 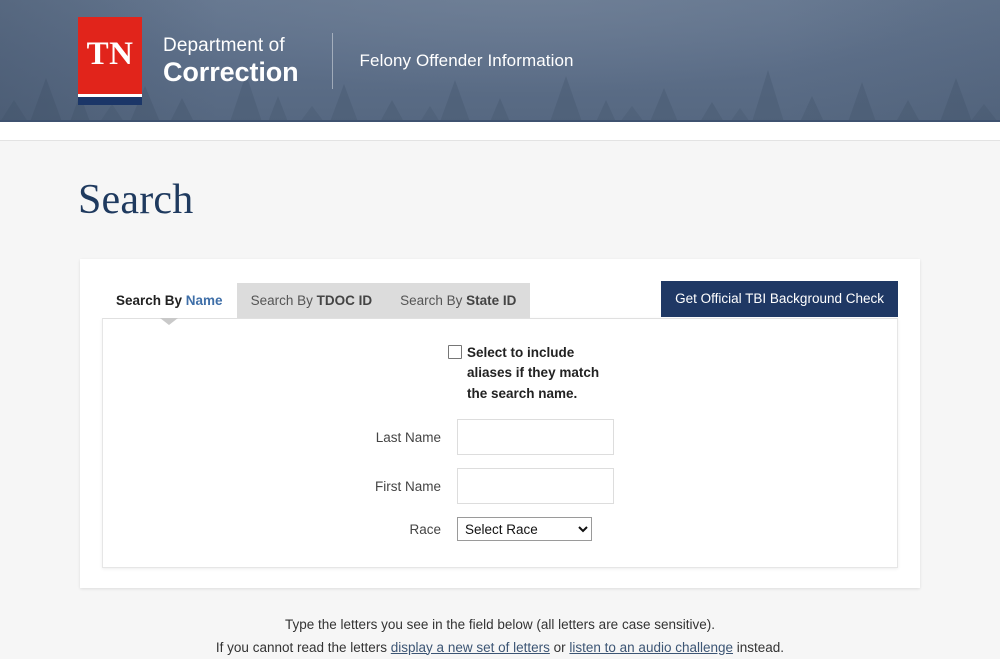 What do you see at coordinates (110, 99) in the screenshot?
I see `tn-logo-rule` at bounding box center [110, 99].